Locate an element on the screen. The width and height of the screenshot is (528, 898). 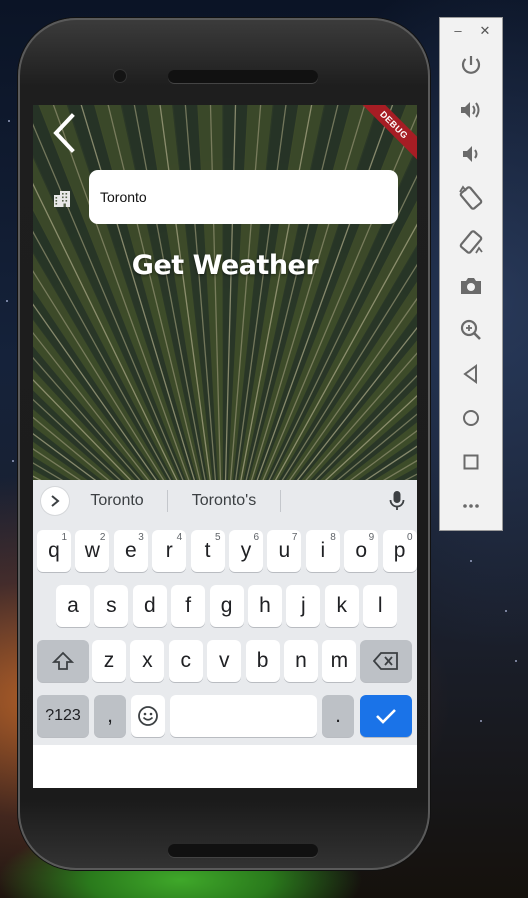
comma-key: , is located at coordinates (110, 716).